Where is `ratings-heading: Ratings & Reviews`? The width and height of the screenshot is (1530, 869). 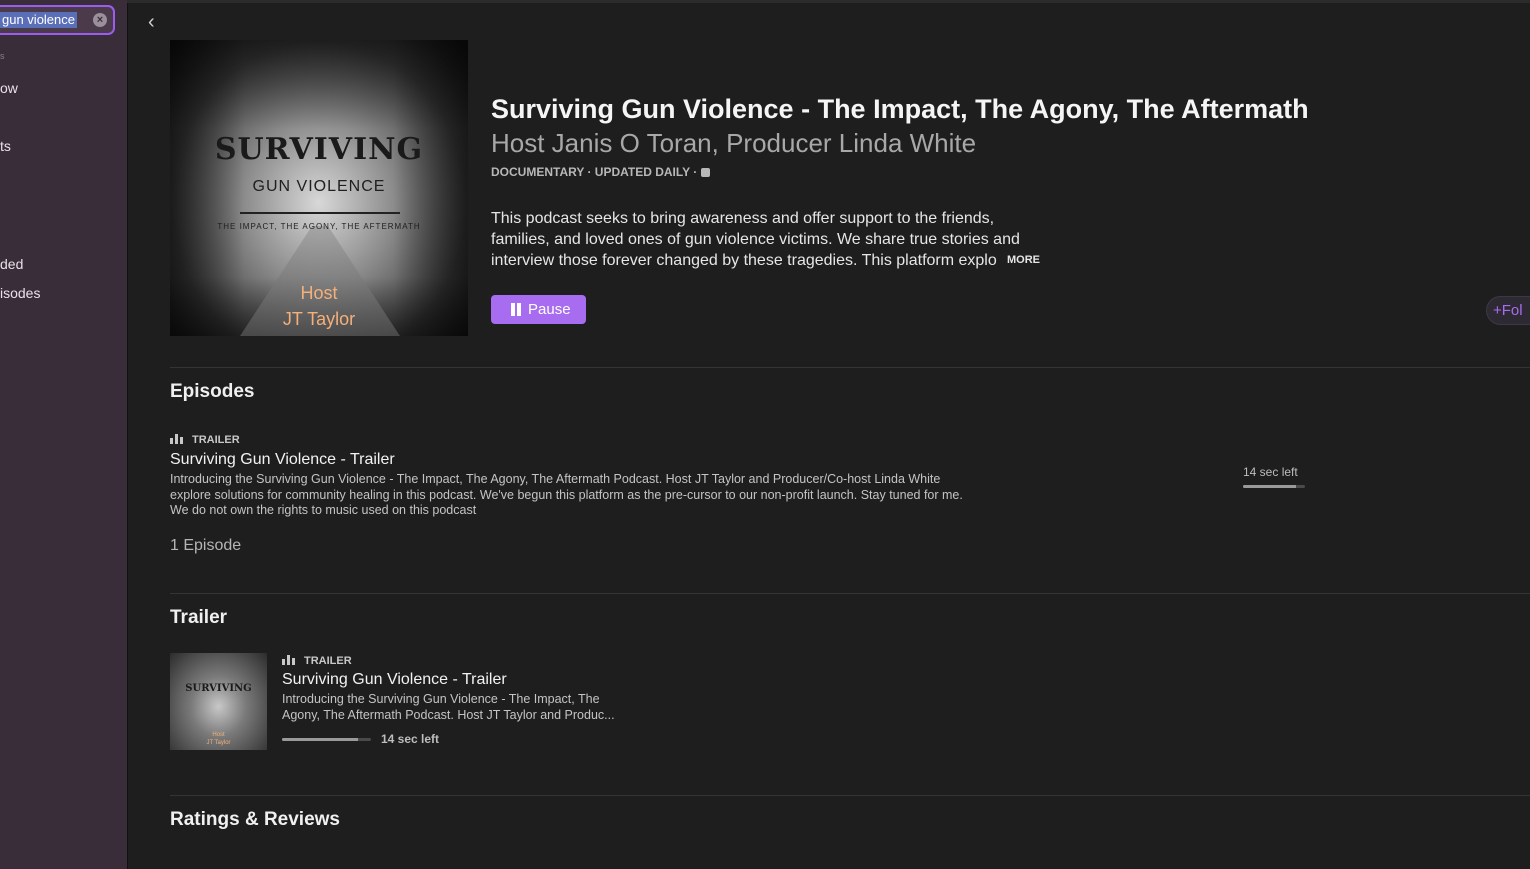 ratings-heading: Ratings & Reviews is located at coordinates (255, 819).